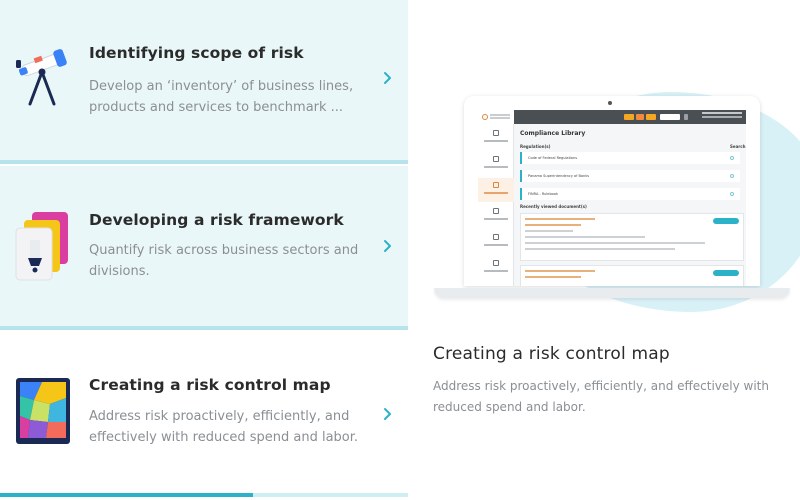  What do you see at coordinates (42, 412) in the screenshot?
I see `colorful-map-icon` at bounding box center [42, 412].